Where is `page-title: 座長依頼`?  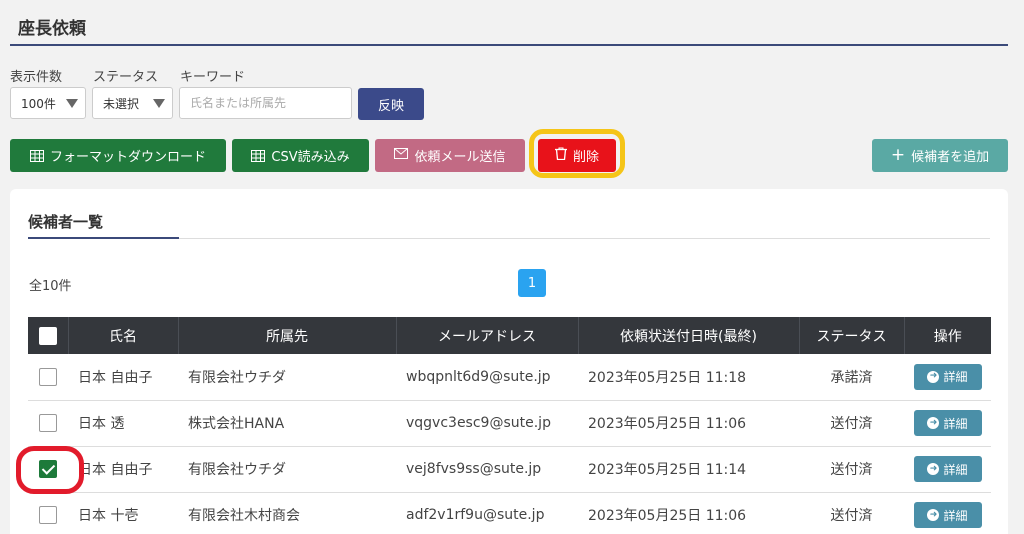 page-title: 座長依頼 is located at coordinates (52, 29).